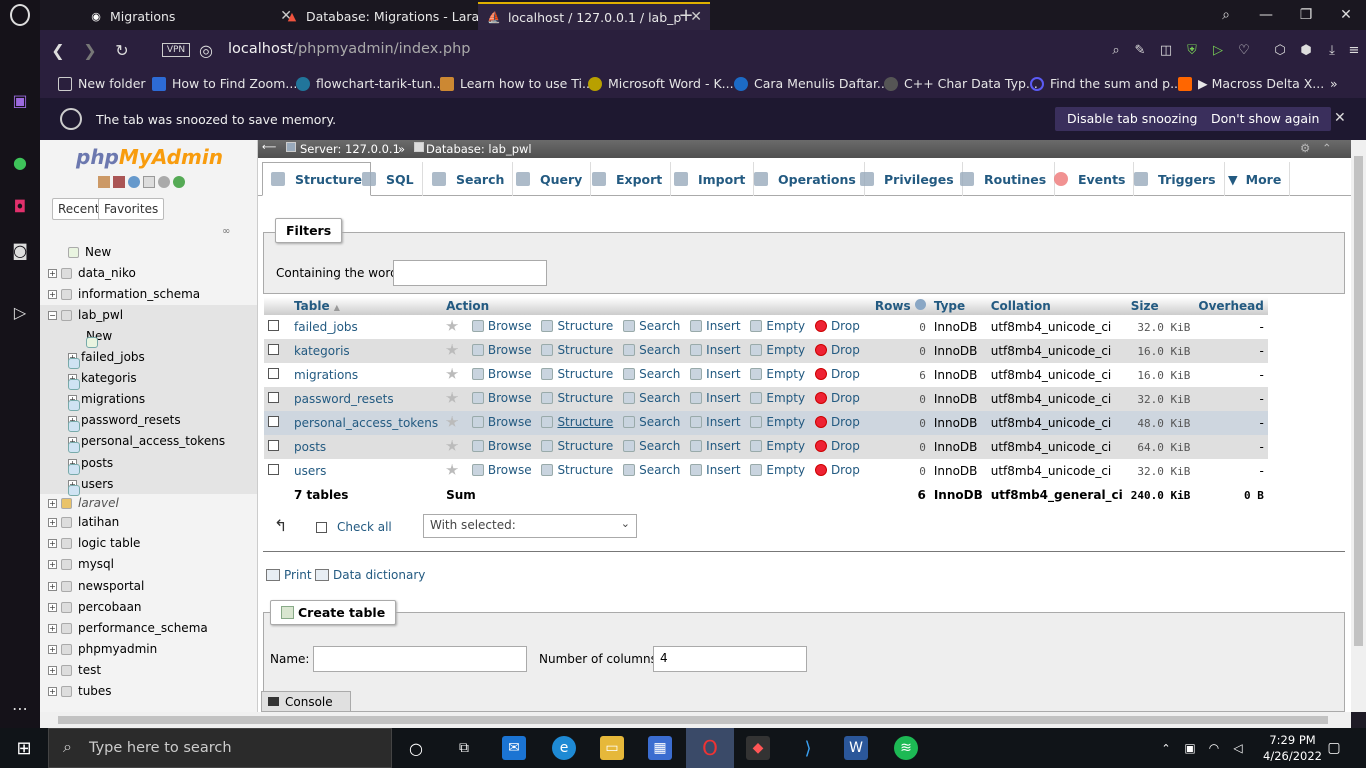 Image resolution: width=1366 pixels, height=768 pixels. What do you see at coordinates (106, 401) in the screenshot?
I see `tree-table-migrations: + migrations` at bounding box center [106, 401].